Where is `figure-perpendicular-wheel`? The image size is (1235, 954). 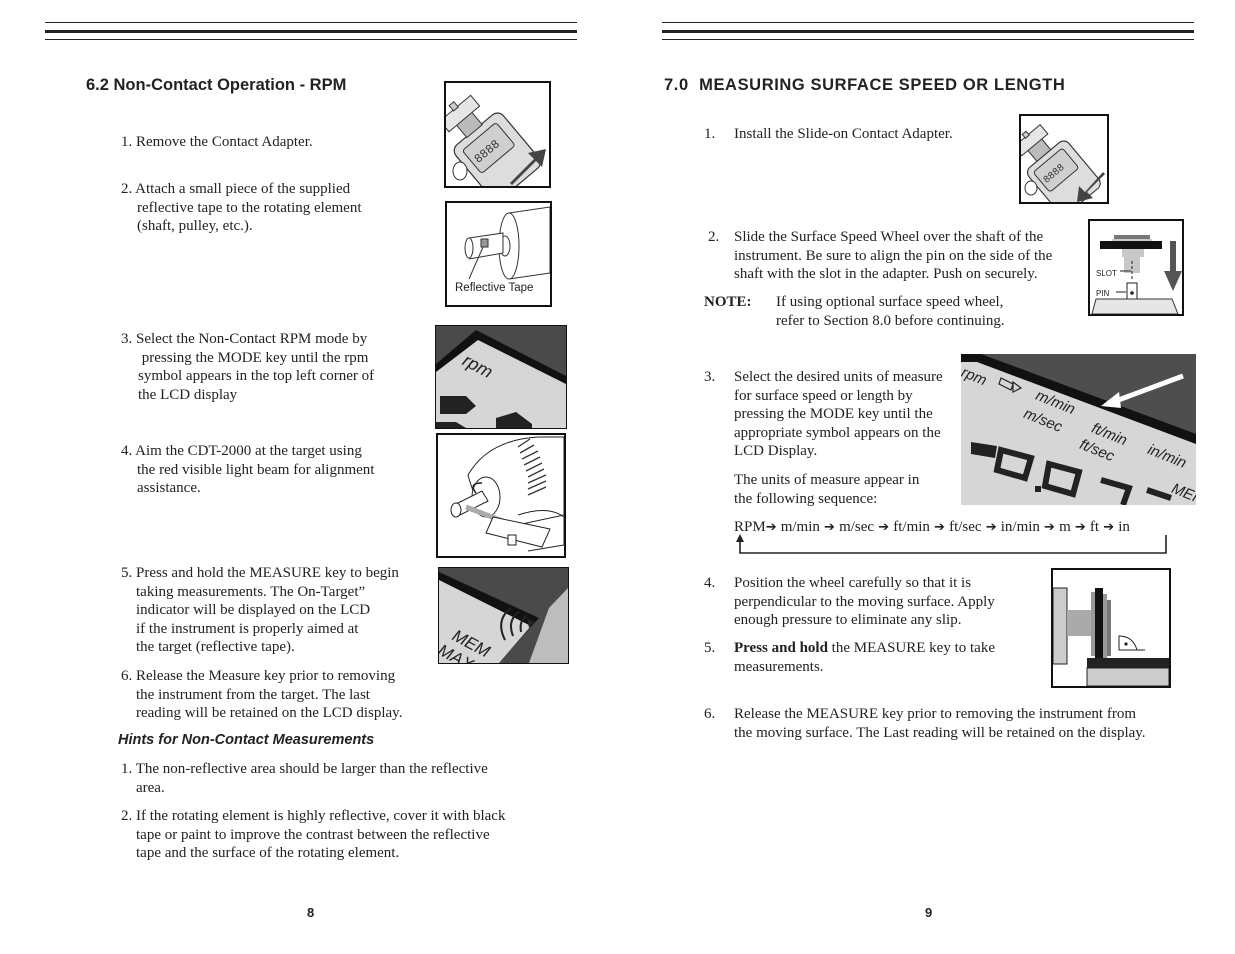
figure-perpendicular-wheel is located at coordinates (1111, 628).